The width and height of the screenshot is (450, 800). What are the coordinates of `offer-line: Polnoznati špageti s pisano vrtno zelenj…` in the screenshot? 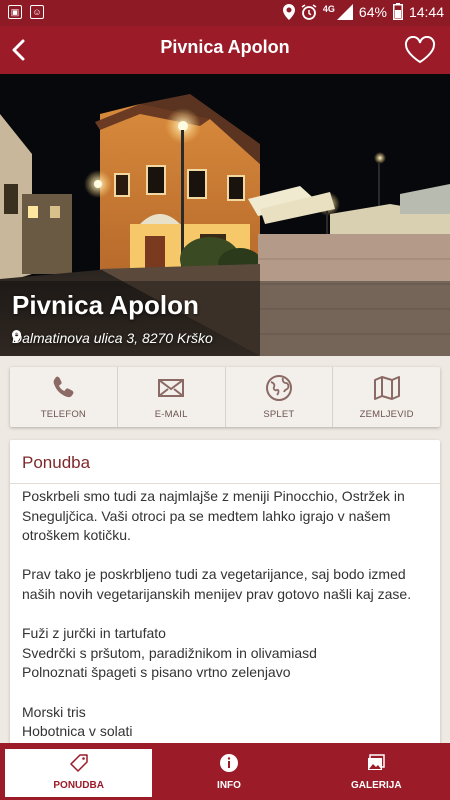 It's located at (156, 672).